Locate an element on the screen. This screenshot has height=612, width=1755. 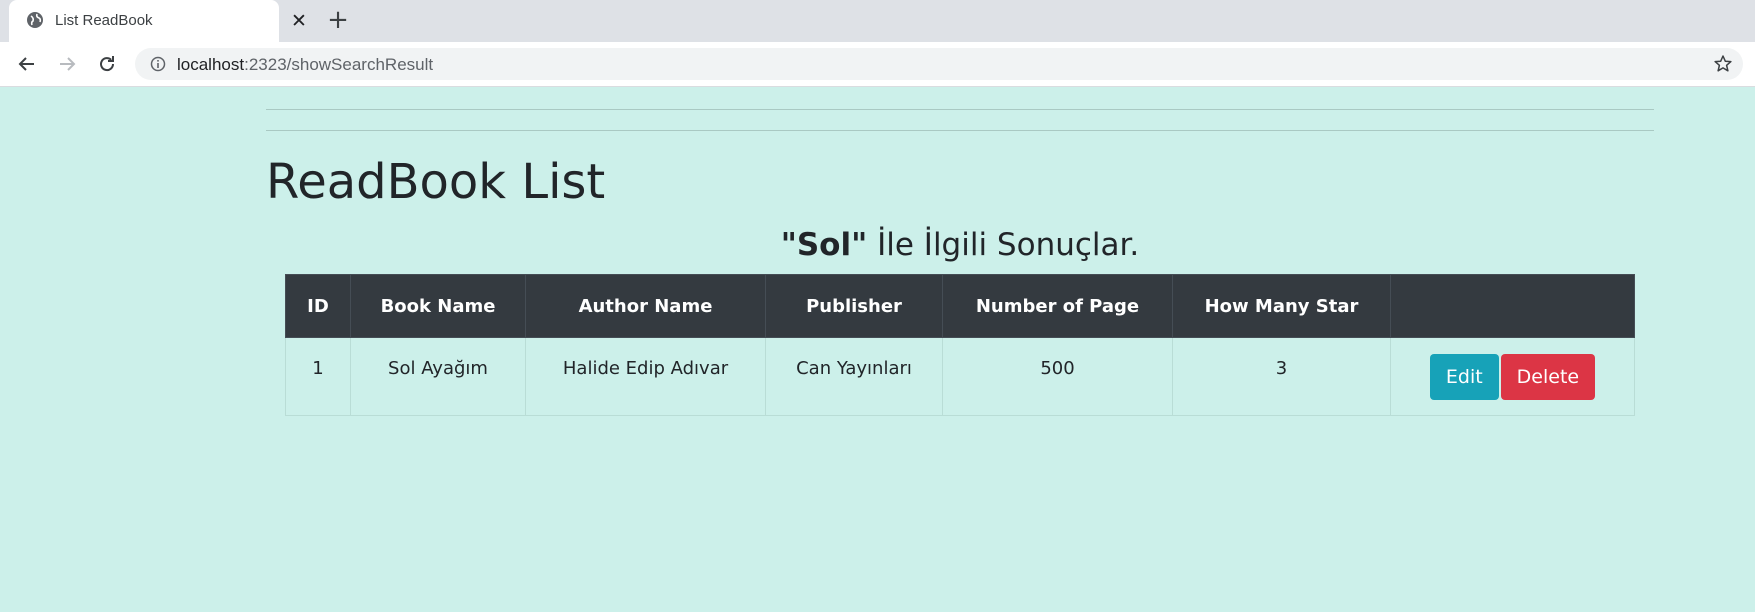
browser-tabstrip: List ReadBook ✕ + is located at coordinates (877, 21).